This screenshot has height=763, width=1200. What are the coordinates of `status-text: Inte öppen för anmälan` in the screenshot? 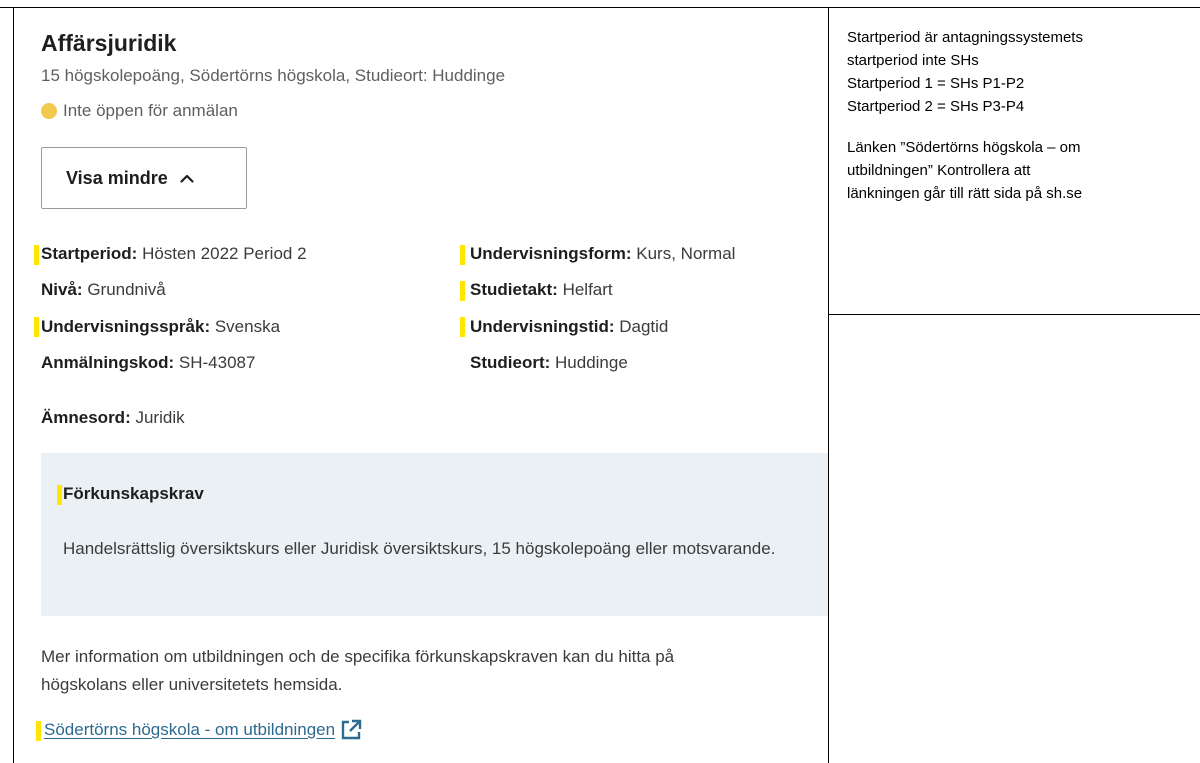 It's located at (150, 110).